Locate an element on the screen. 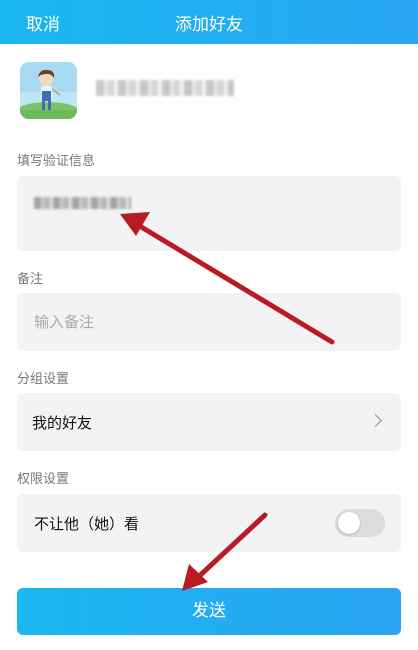 This screenshot has width=418, height=650. top-bar: 取消 添加好友 is located at coordinates (209, 22).